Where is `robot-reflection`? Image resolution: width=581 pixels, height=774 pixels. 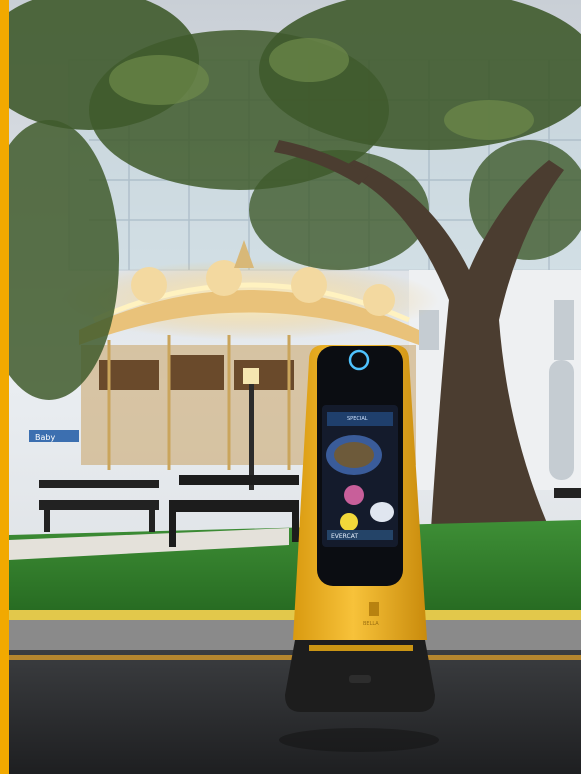
robot-reflection is located at coordinates (359, 740).